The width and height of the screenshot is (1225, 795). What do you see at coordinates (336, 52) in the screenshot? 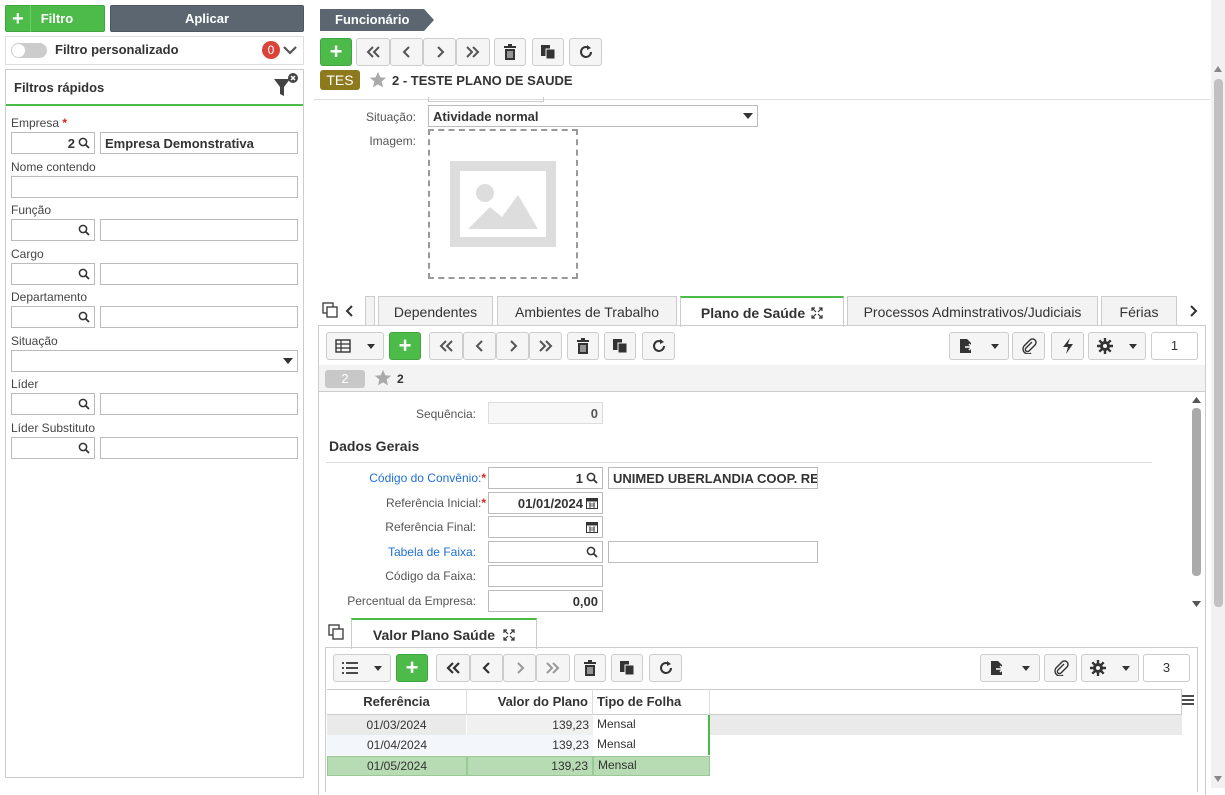
I see `add-button: +` at bounding box center [336, 52].